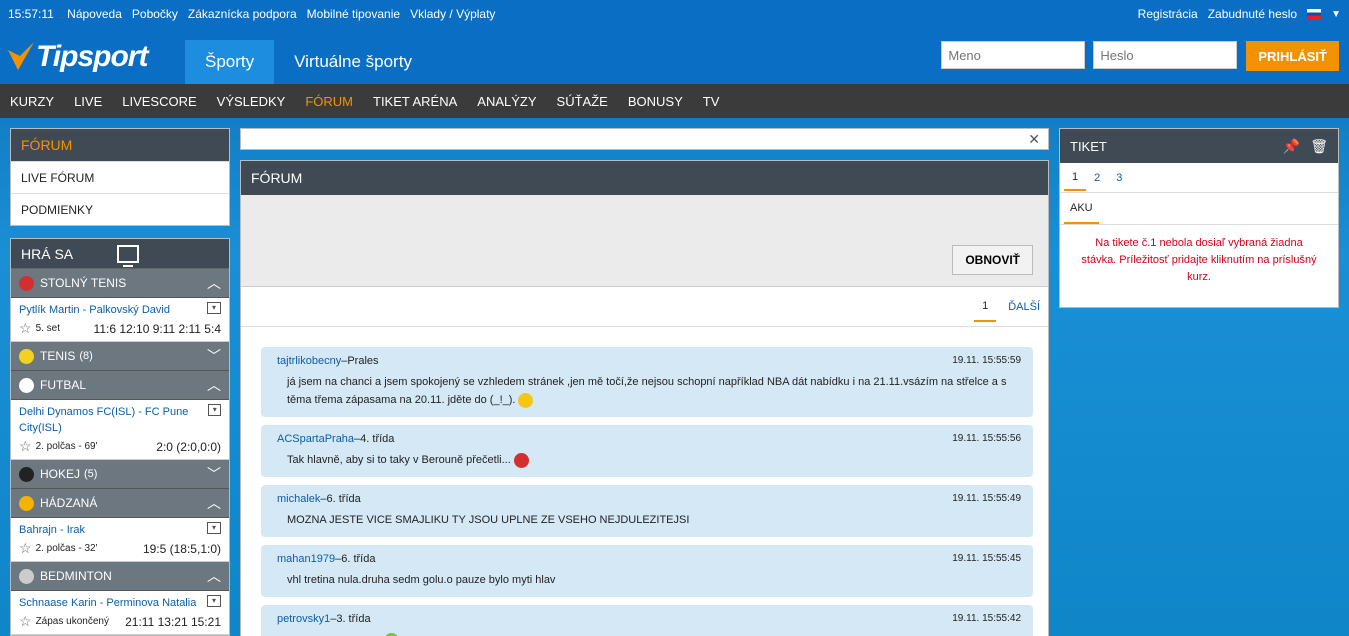 Image resolution: width=1349 pixels, height=636 pixels. What do you see at coordinates (120, 576) in the screenshot?
I see `sport-header: BEDMINTON ︿` at bounding box center [120, 576].